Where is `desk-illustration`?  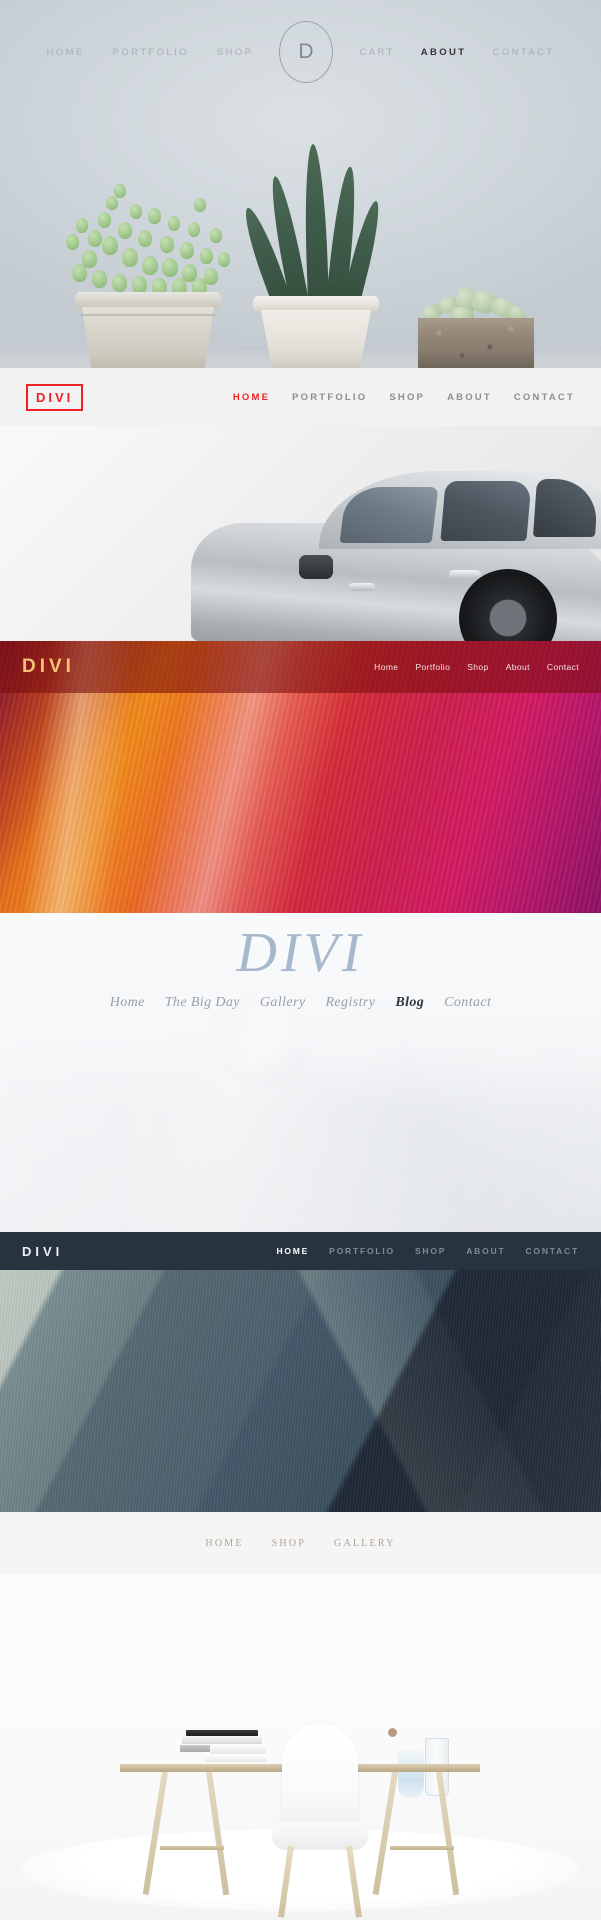
desk-illustration is located at coordinates (300, 1806).